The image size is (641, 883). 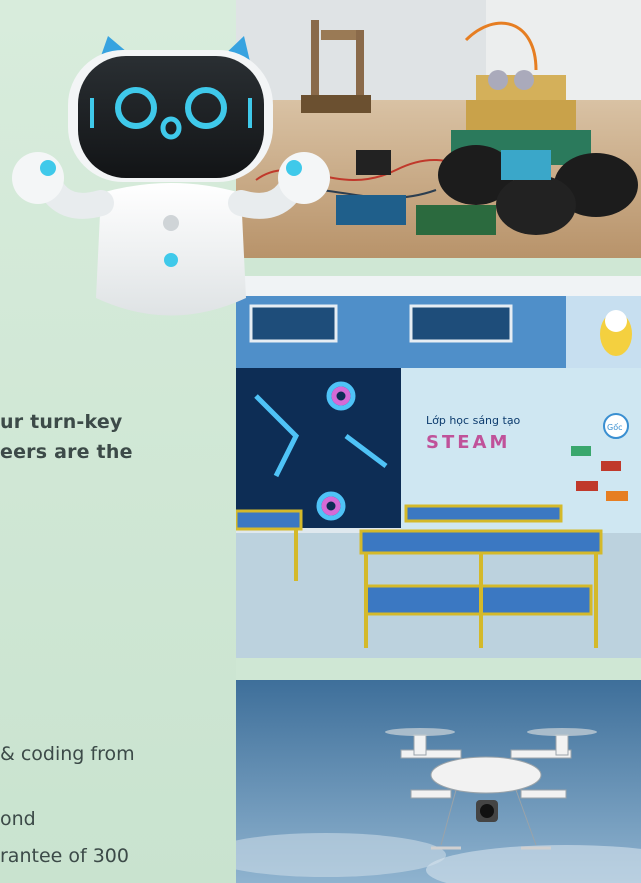 What do you see at coordinates (438, 781) in the screenshot?
I see `drone-photo` at bounding box center [438, 781].